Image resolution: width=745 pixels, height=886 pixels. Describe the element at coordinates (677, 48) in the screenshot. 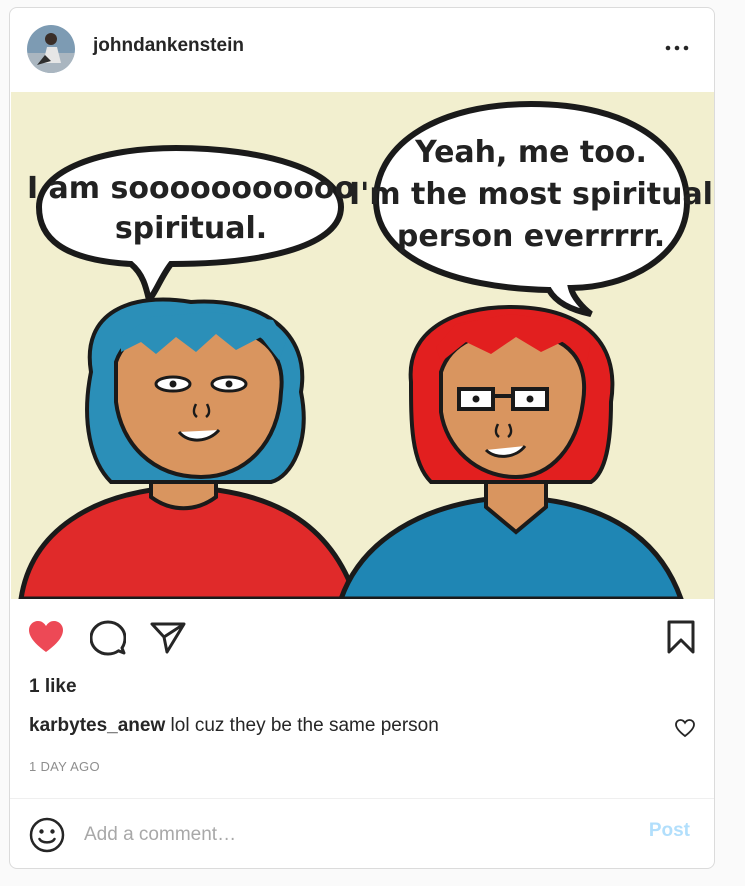

I see `ellipsis-icon` at that location.